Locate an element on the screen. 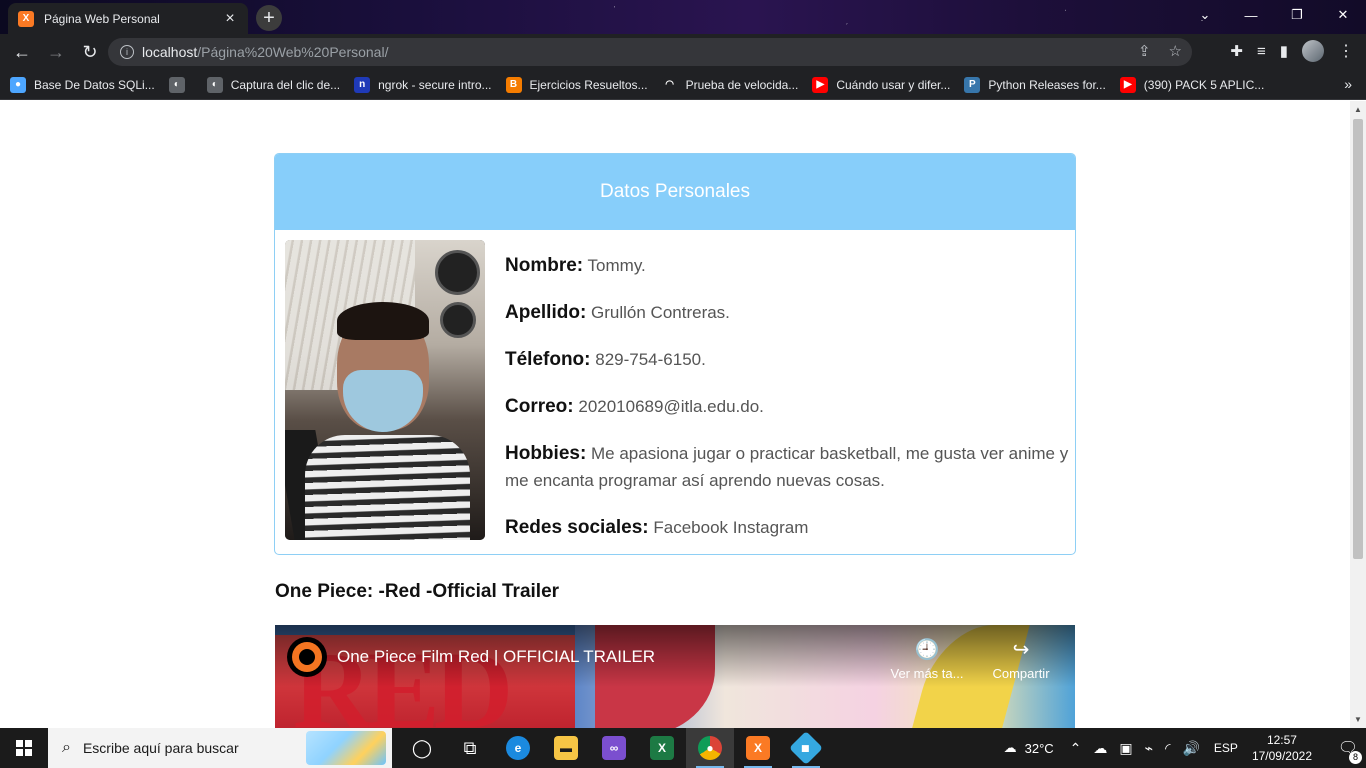 Image resolution: width=1366 pixels, height=768 pixels. power-icon: ⌁ is located at coordinates (1149, 748).